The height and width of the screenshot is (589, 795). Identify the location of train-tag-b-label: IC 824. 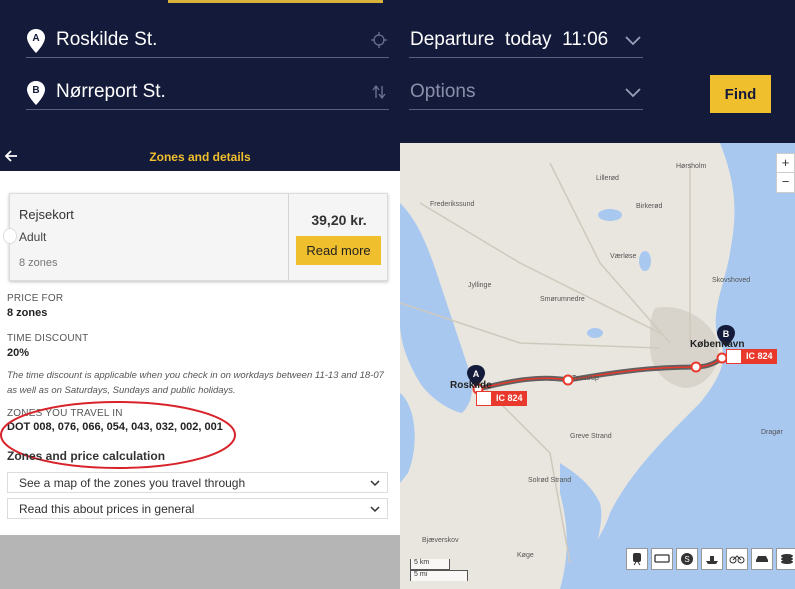
(759, 356).